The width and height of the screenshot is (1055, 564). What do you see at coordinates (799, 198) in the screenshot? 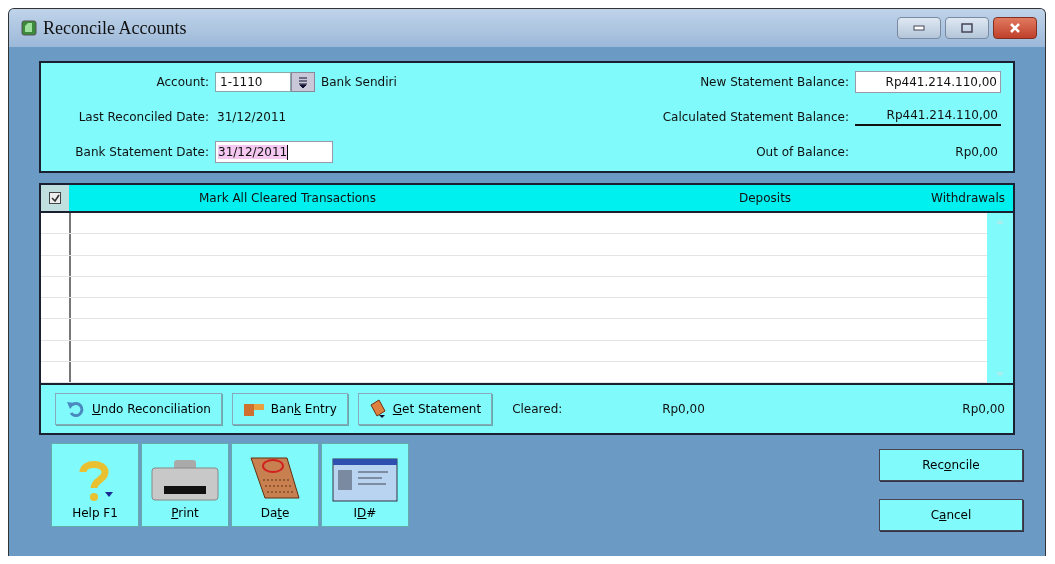
I see `column-header: Deposits` at bounding box center [799, 198].